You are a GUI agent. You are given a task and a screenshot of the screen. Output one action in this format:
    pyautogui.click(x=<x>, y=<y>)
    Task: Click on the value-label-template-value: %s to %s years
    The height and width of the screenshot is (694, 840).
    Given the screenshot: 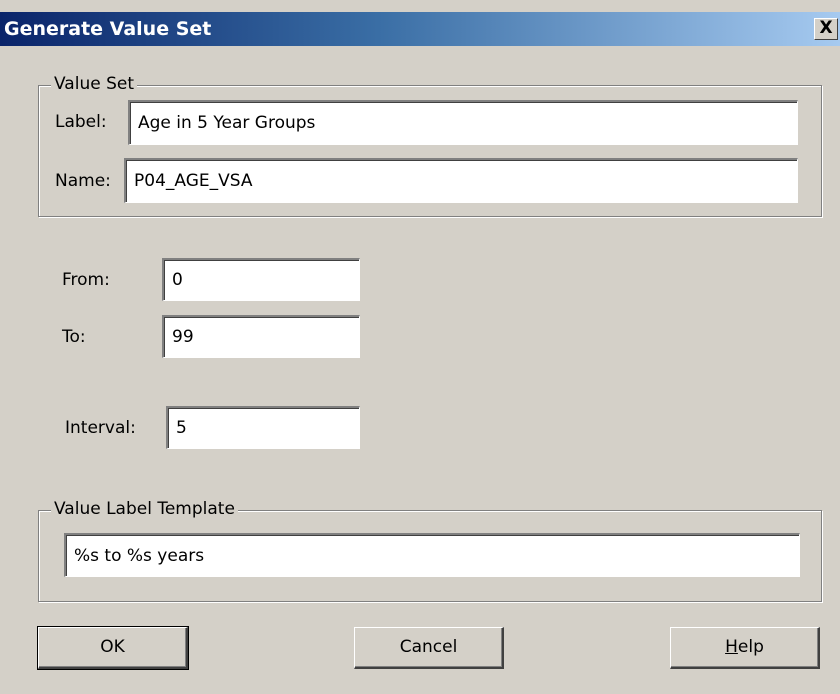 What is the action you would take?
    pyautogui.click(x=139, y=555)
    